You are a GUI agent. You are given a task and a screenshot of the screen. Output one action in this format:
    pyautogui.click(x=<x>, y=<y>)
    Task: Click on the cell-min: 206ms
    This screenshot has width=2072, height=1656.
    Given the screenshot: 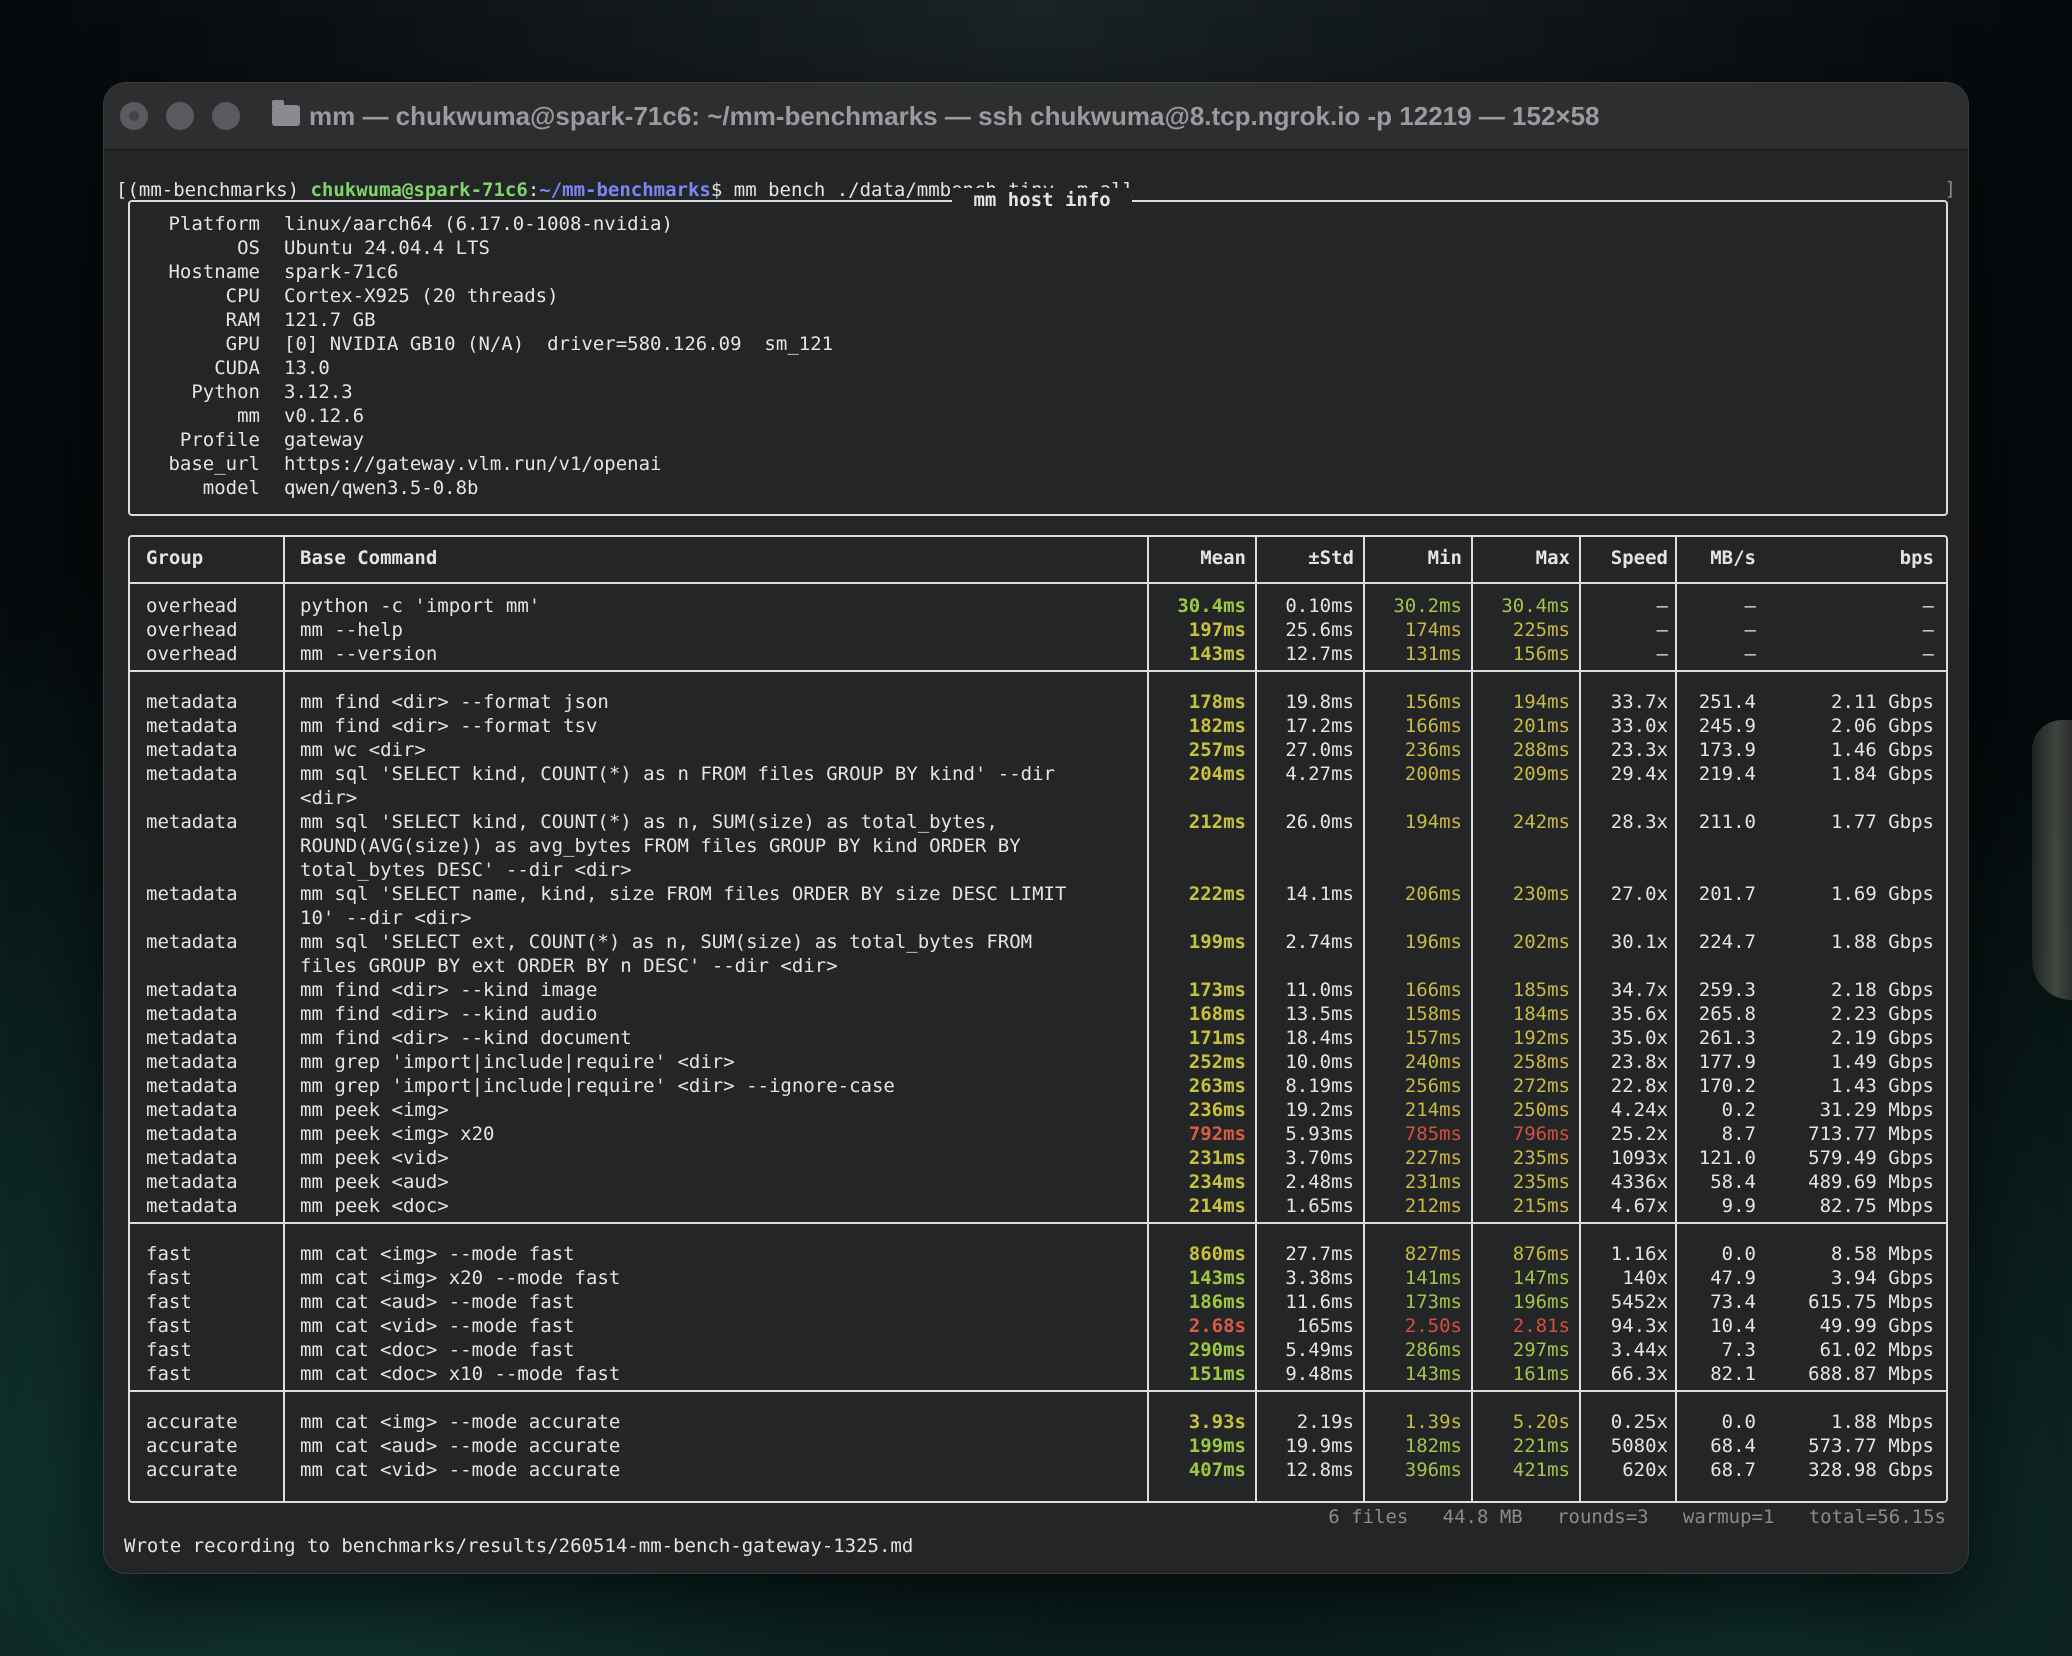 What is the action you would take?
    pyautogui.click(x=1433, y=894)
    